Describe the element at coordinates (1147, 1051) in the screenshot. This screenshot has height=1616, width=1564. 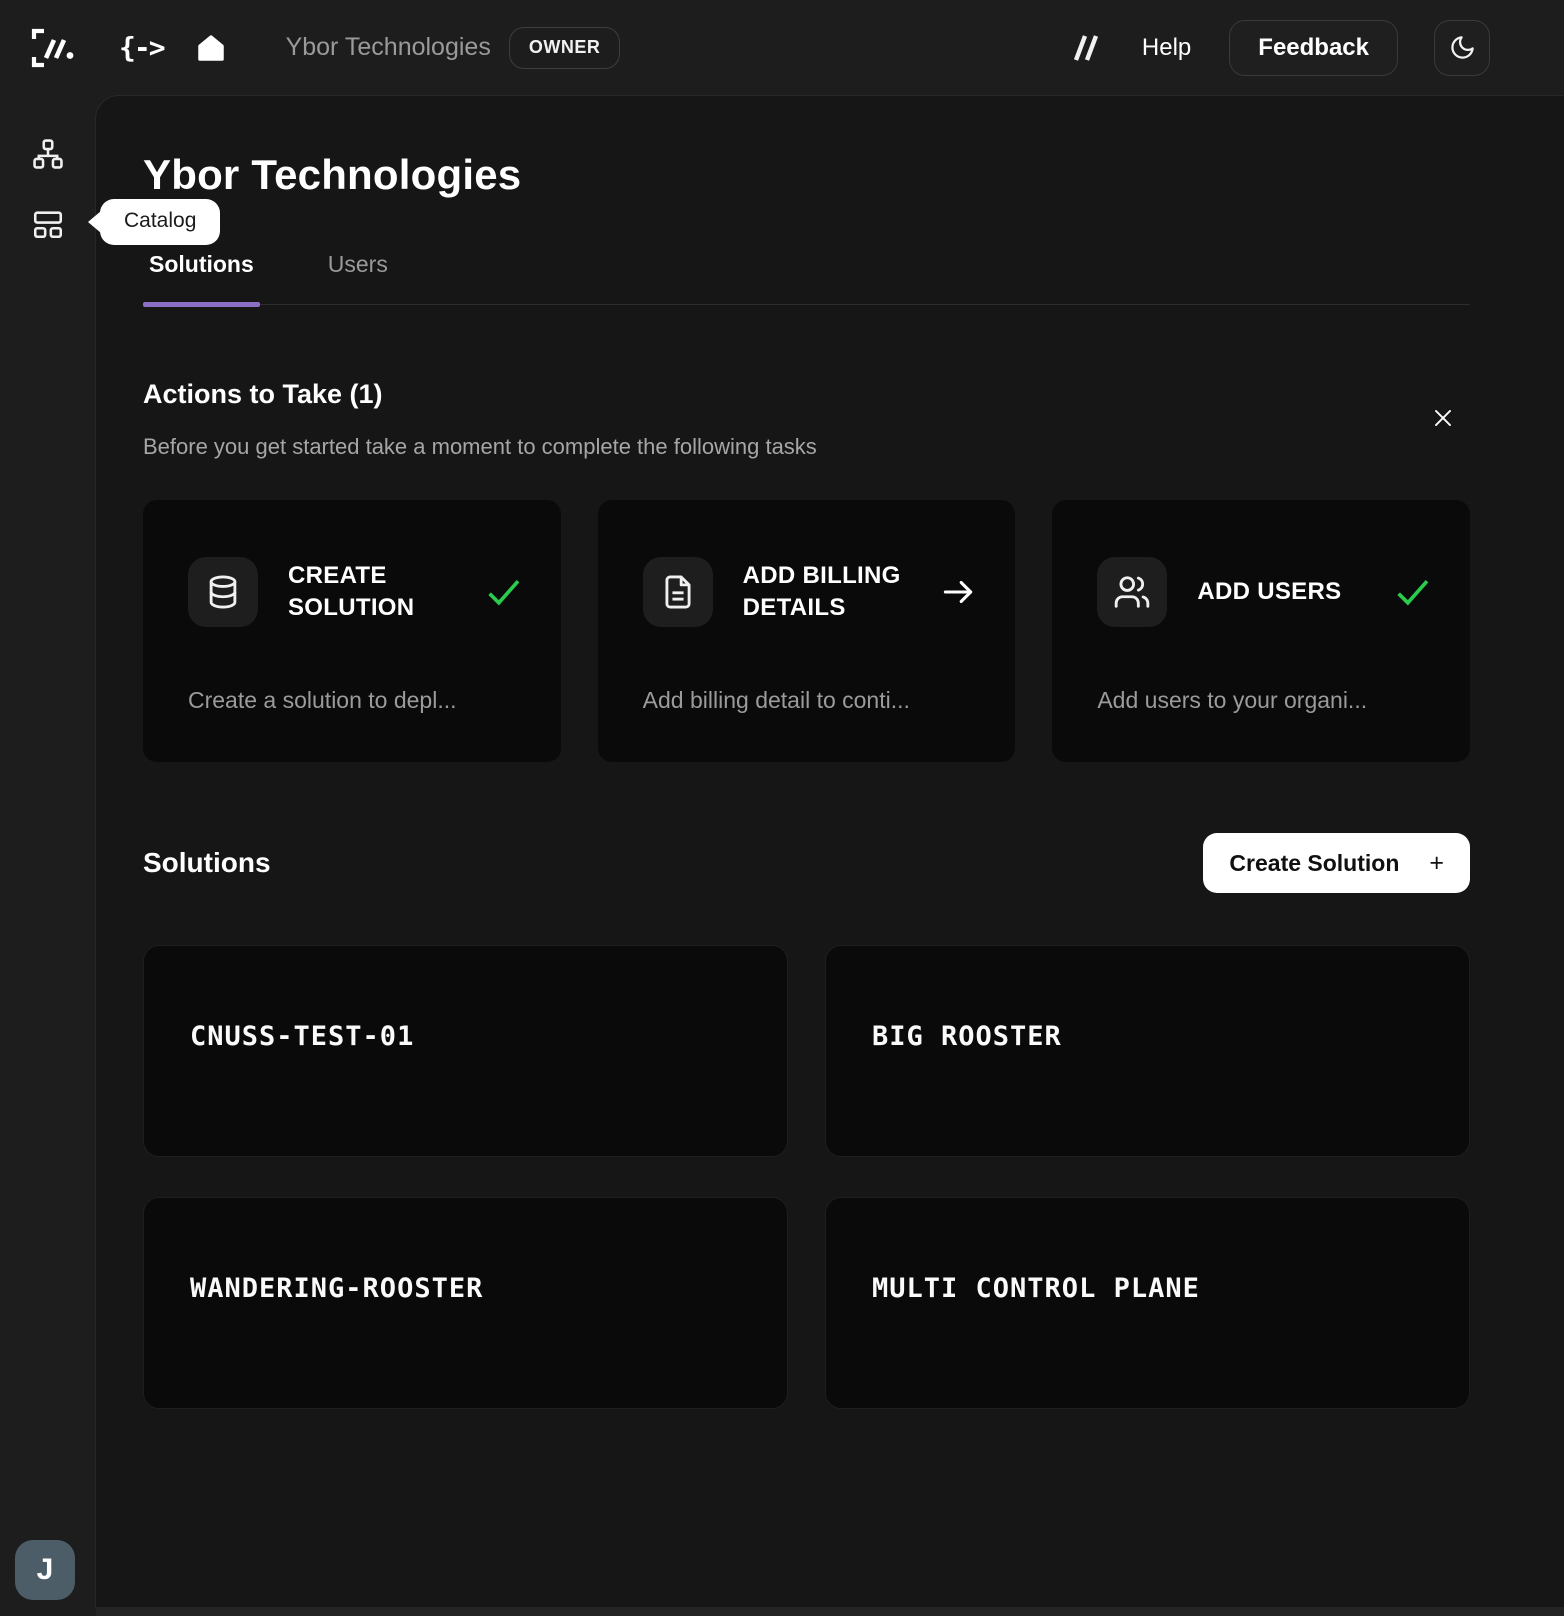
I see `solution-card: BIG ROOSTER` at that location.